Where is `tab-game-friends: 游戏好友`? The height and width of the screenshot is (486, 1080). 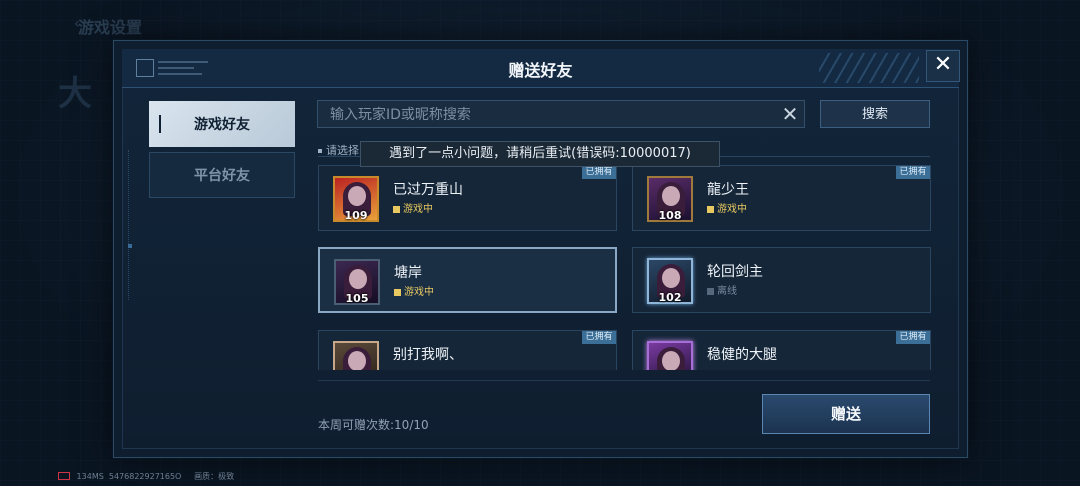 tab-game-friends: 游戏好友 is located at coordinates (222, 124).